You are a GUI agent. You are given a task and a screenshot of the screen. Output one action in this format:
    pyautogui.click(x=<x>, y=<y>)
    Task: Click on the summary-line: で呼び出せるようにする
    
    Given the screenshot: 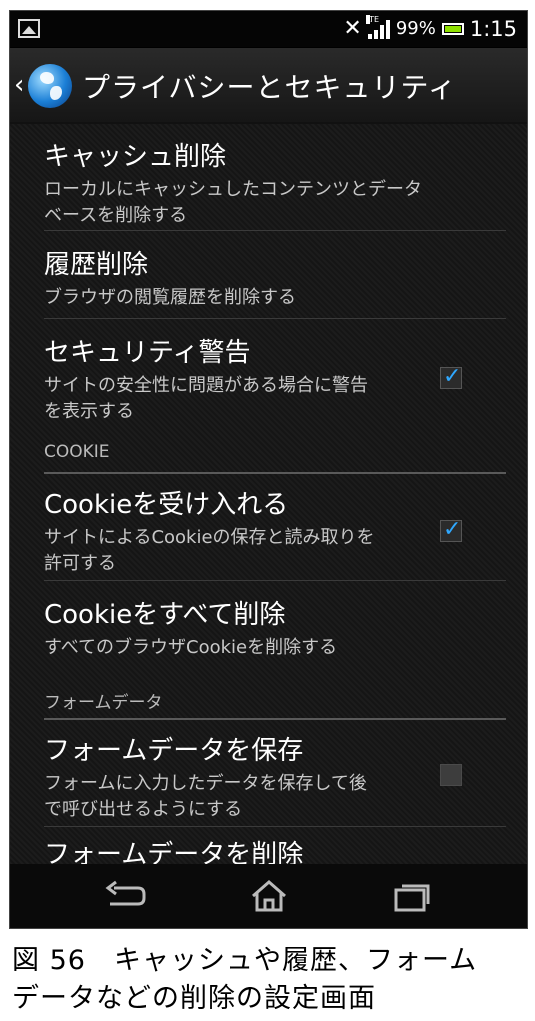 What is the action you would take?
    pyautogui.click(x=143, y=809)
    